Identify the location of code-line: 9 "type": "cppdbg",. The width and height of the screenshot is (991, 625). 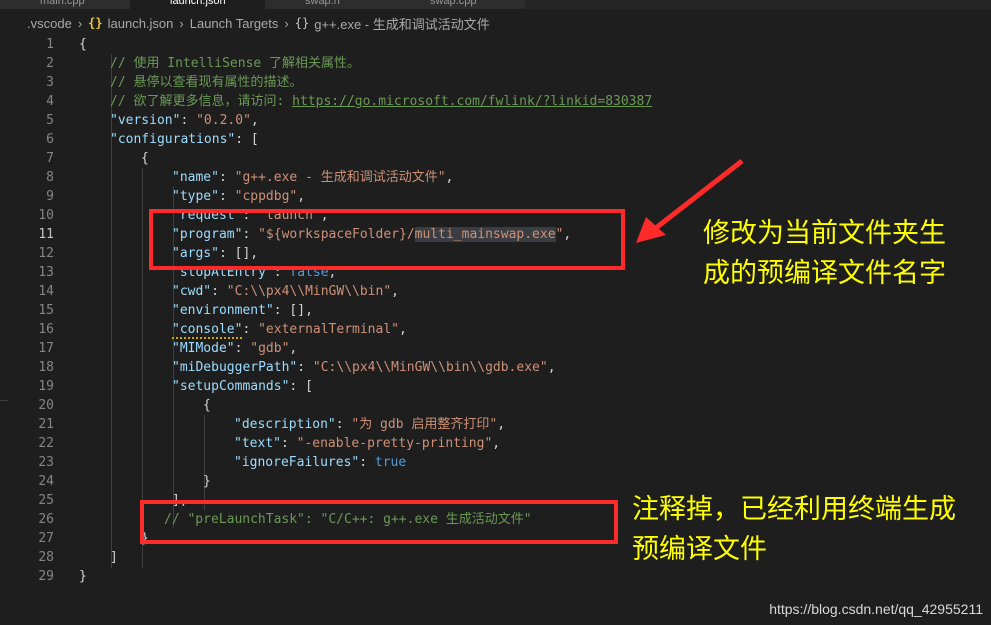
(176, 196).